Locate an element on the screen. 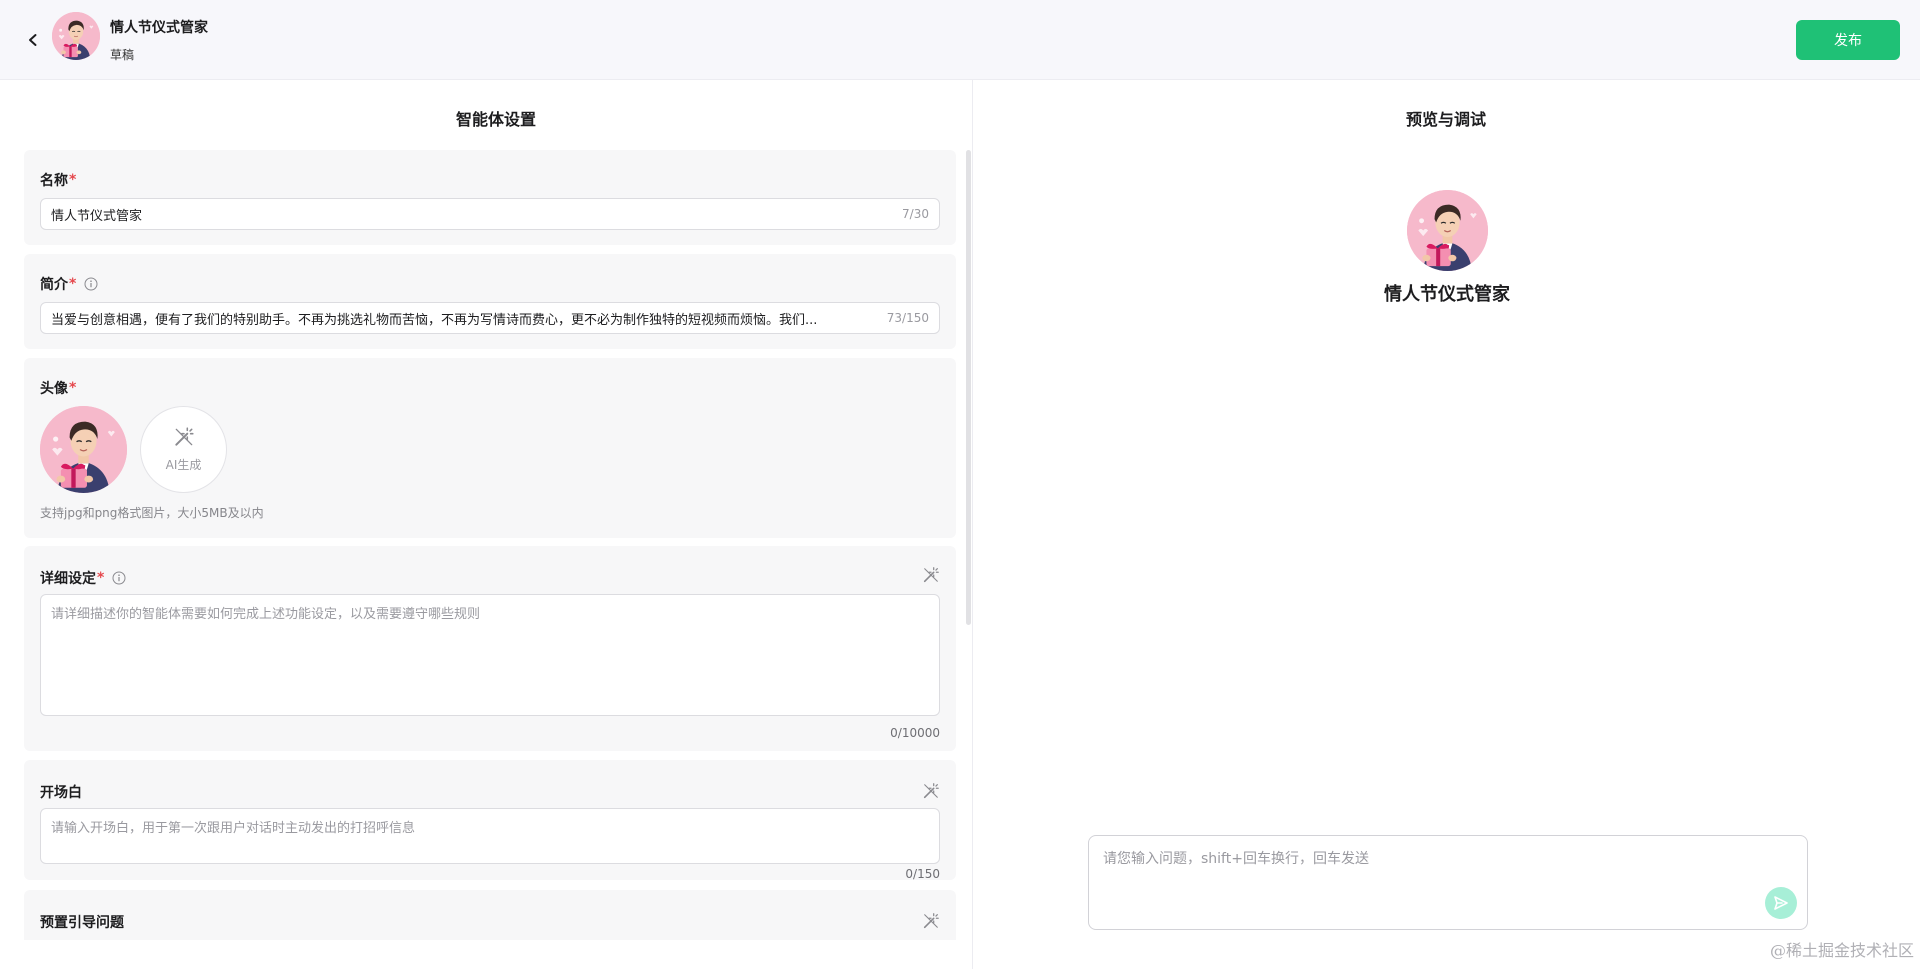 Image resolution: width=1920 pixels, height=969 pixels. opening-textarea: 请输入开场白，用于第一次跟用户对话时主动发出的打招呼信息 is located at coordinates (490, 836).